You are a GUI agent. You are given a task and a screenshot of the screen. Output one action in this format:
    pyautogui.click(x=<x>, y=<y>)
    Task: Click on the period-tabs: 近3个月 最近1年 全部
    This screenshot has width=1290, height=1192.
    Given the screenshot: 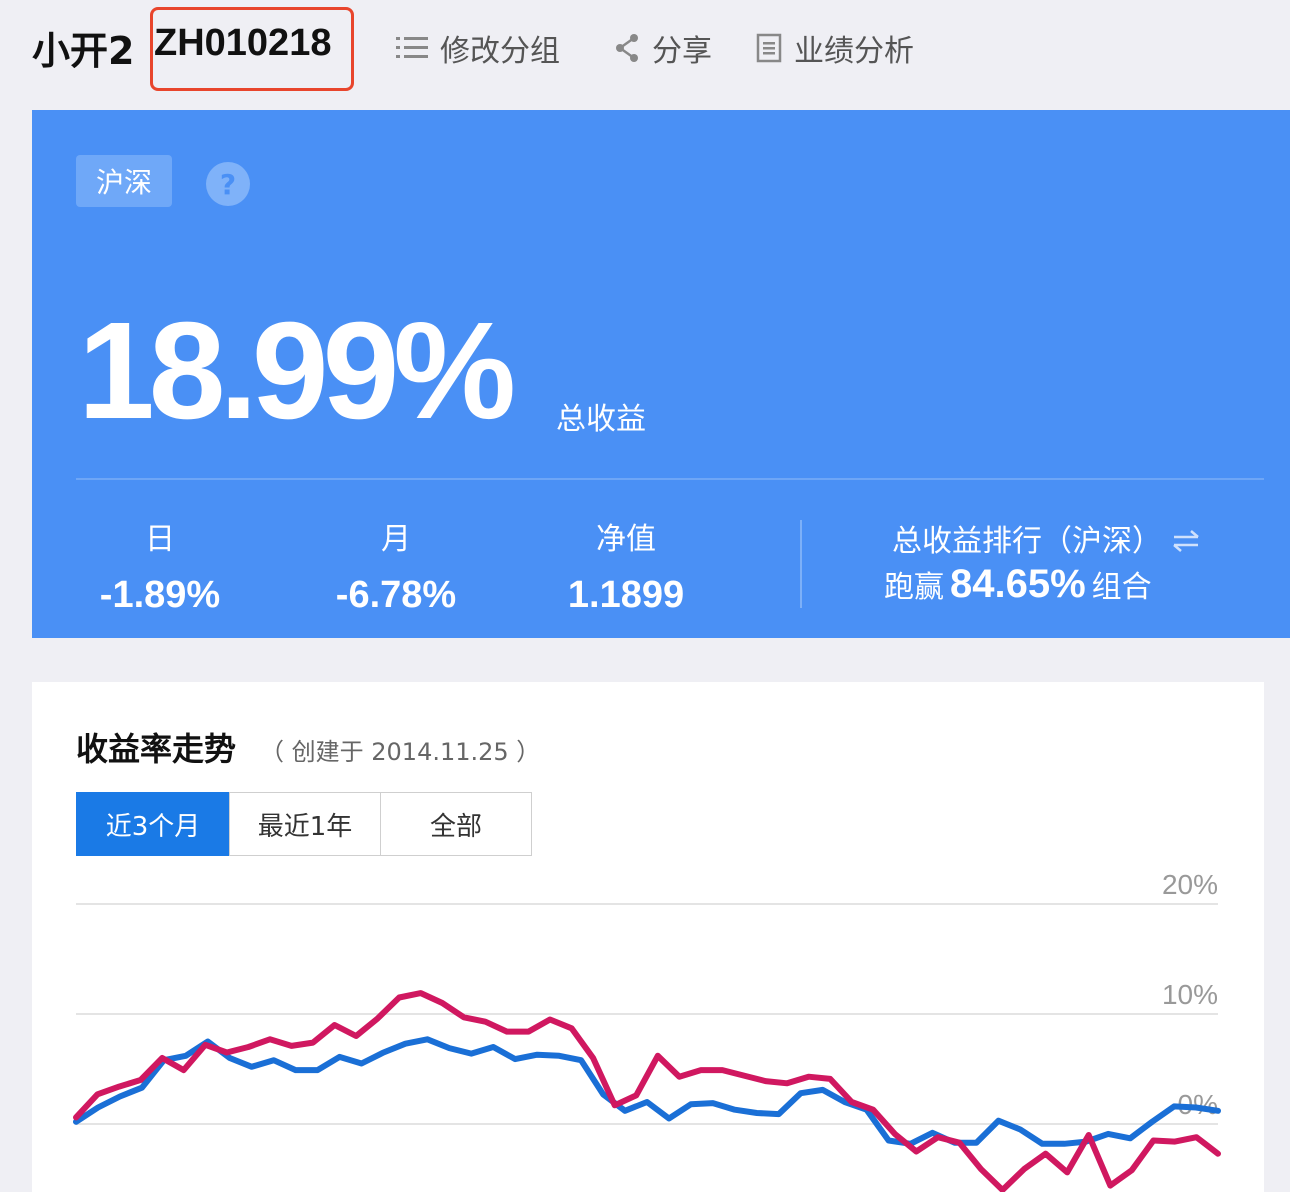 What is the action you would take?
    pyautogui.click(x=304, y=824)
    